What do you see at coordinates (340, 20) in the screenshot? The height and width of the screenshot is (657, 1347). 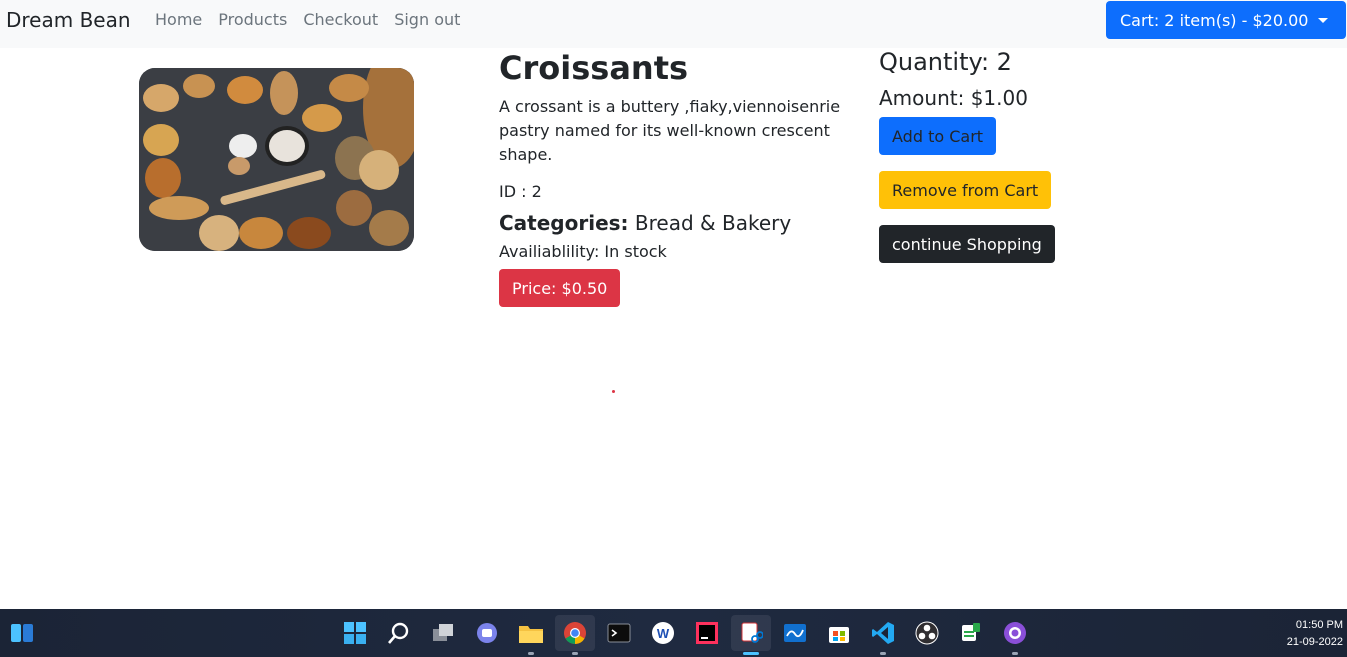 I see `nav-link-checkout: Checkout` at bounding box center [340, 20].